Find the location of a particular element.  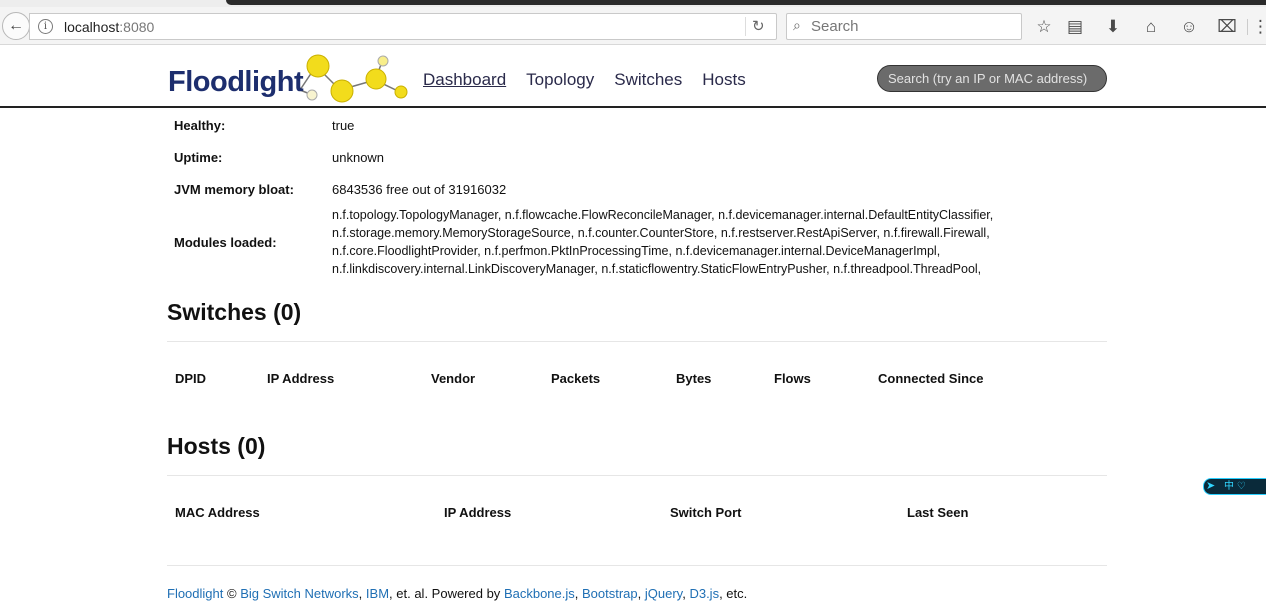

search-icon: ⌕ is located at coordinates (797, 25).